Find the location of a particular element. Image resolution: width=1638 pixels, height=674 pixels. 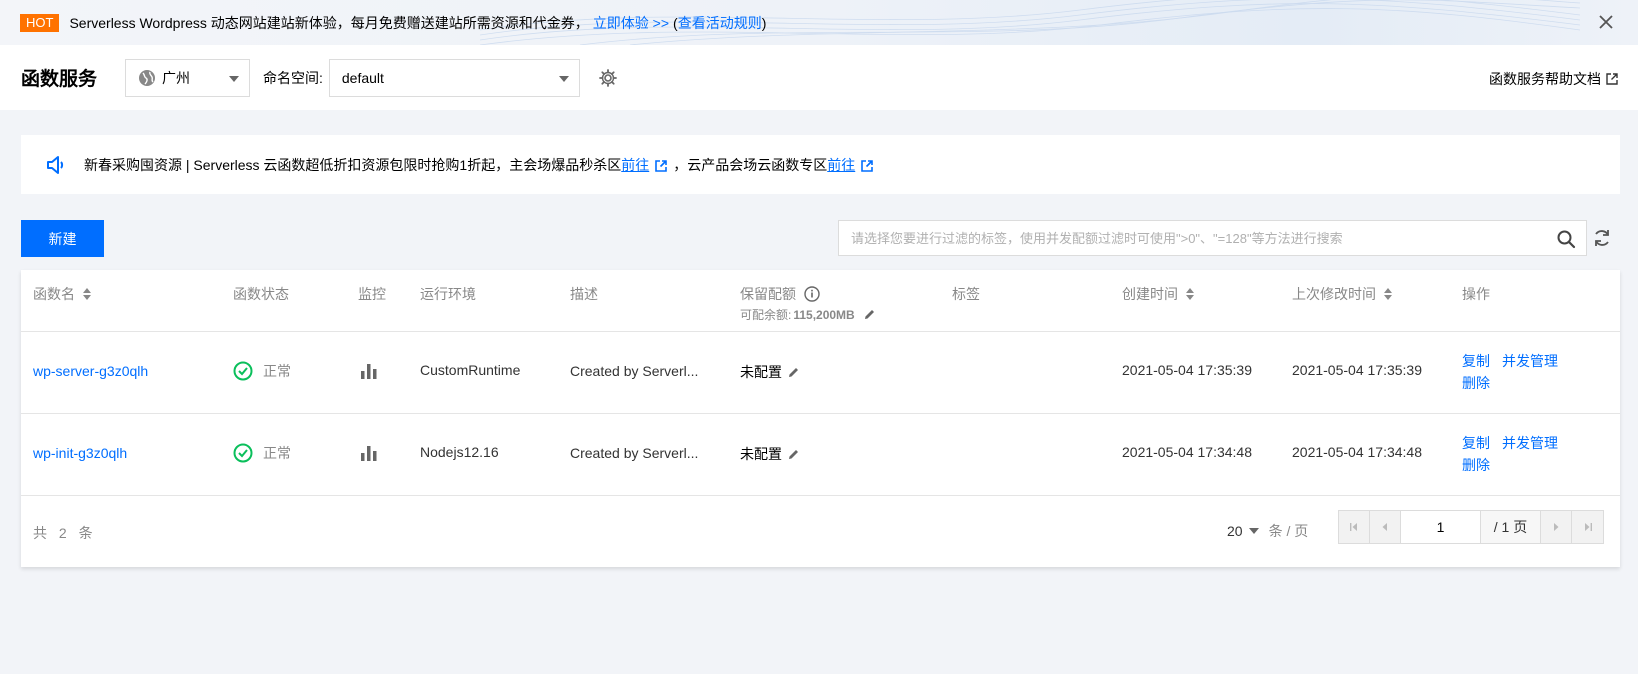

help-doc-link: 函数服务帮助文档 is located at coordinates (1553, 79).